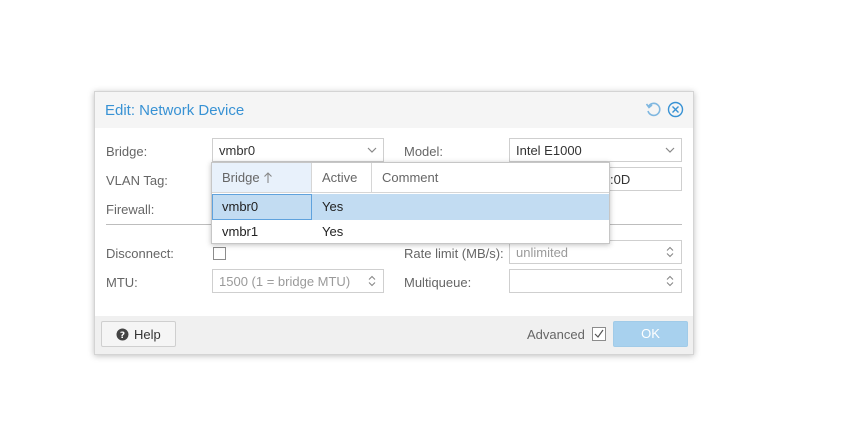 The height and width of the screenshot is (430, 843). What do you see at coordinates (454, 253) in the screenshot?
I see `rate-limit-label: Rate limit (MB/s):` at bounding box center [454, 253].